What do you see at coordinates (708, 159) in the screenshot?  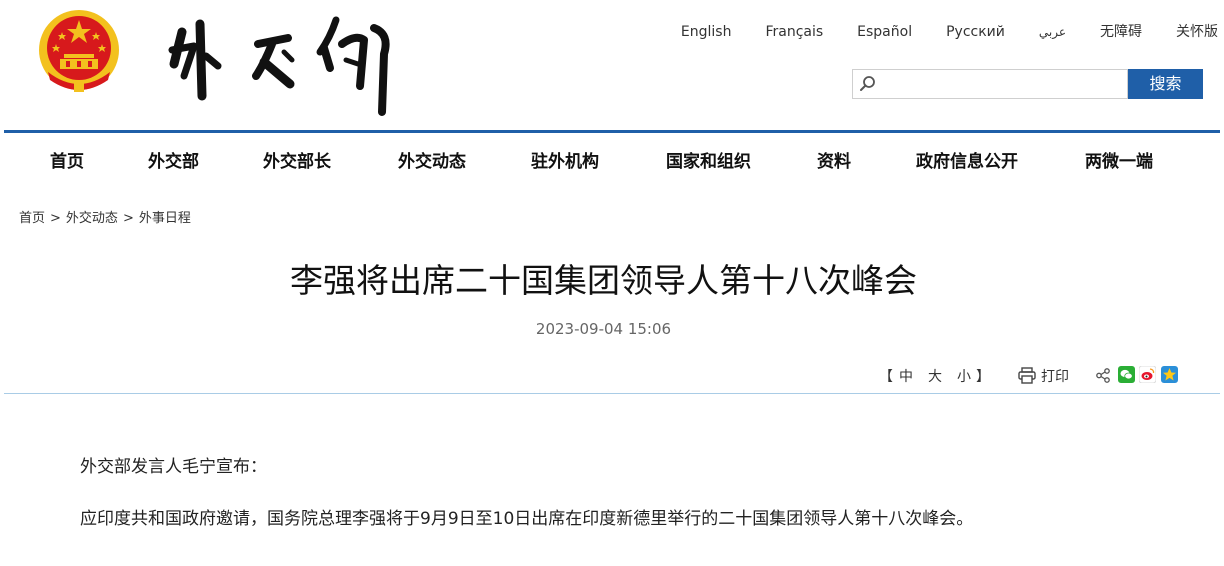 I see `nav-item-countries: 国家和组织` at bounding box center [708, 159].